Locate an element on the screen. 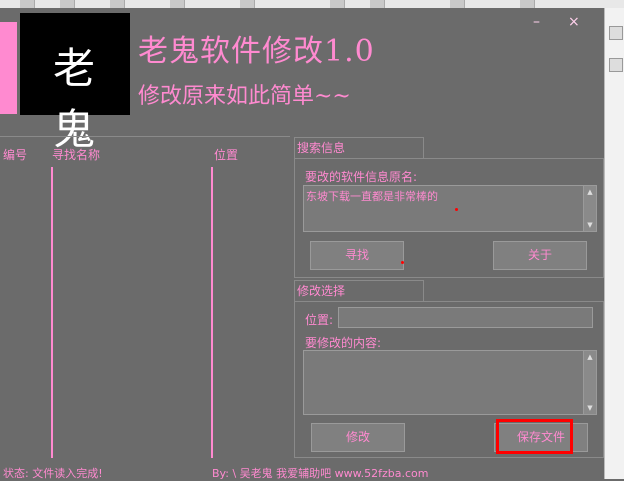  close-button: × is located at coordinates (574, 22).